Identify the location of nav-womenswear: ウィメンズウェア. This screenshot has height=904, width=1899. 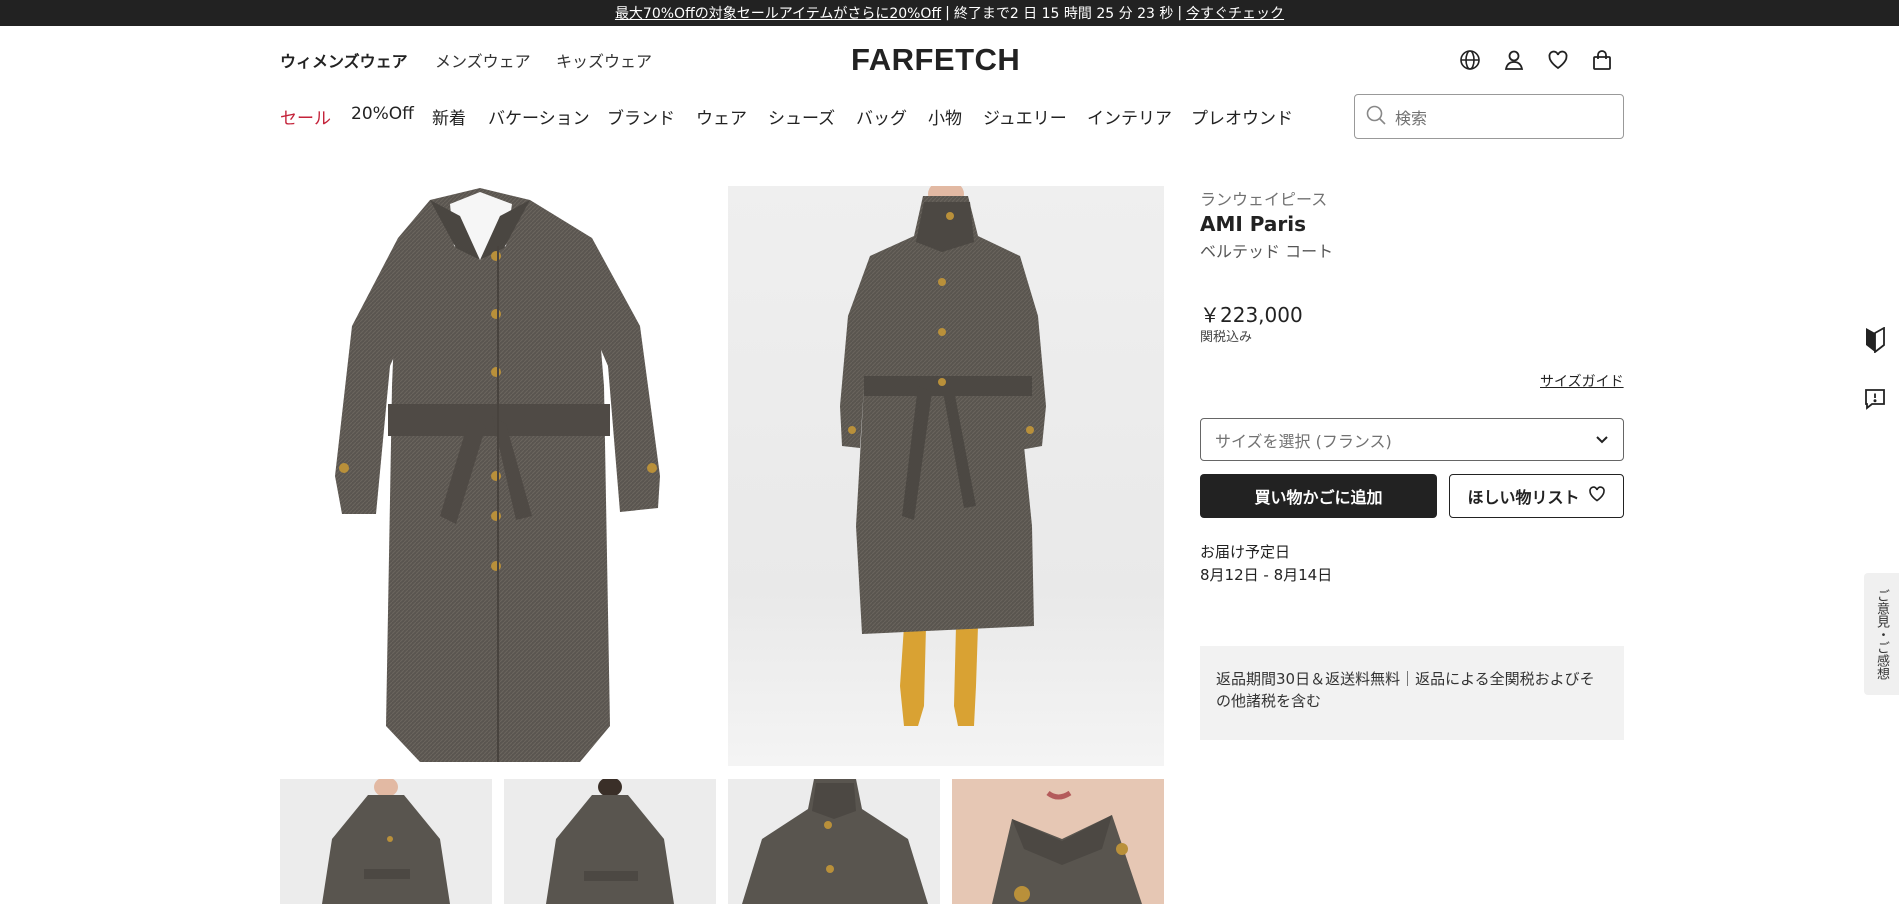
(344, 60).